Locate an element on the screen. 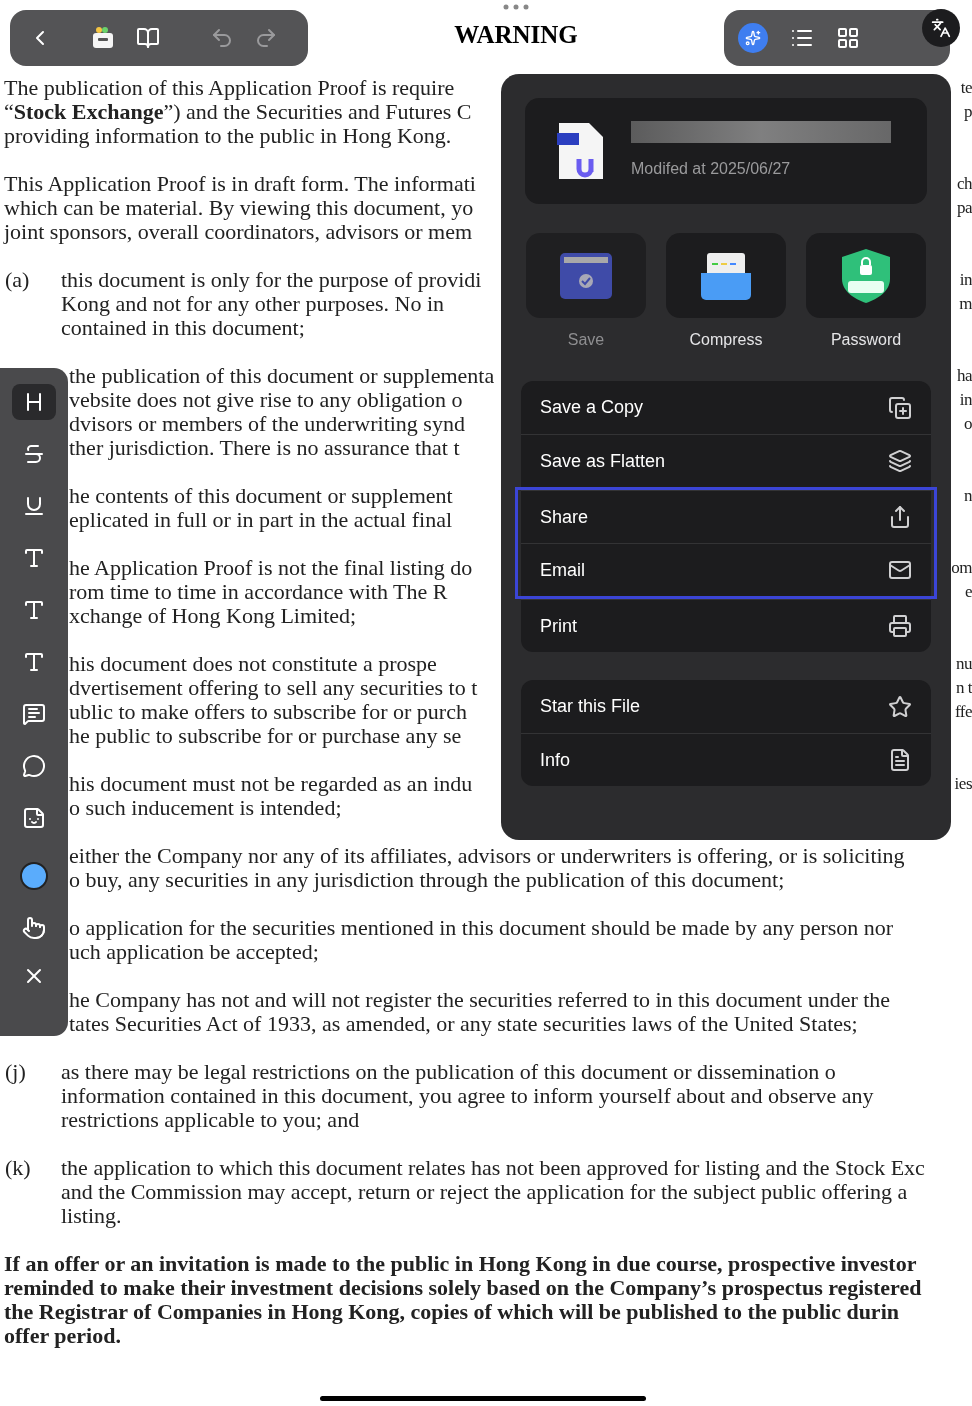 The width and height of the screenshot is (972, 1406). document-line: the Registrar of Companies in Hong Kong, copies of which will be published to the public durin is located at coordinates (451, 1312).